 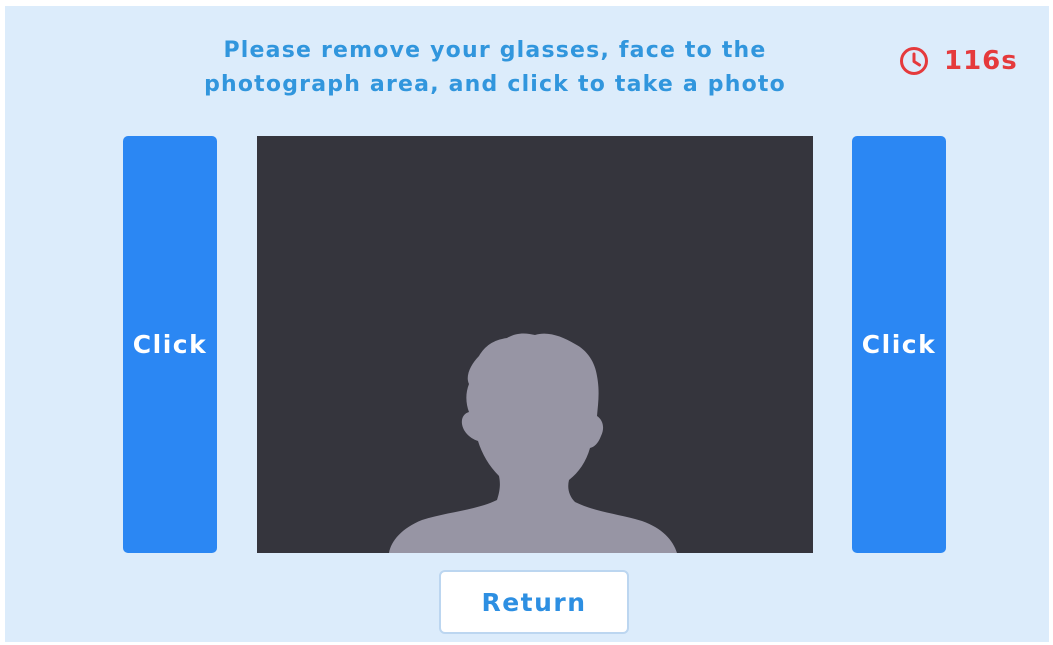 What do you see at coordinates (533, 443) in the screenshot?
I see `person-silhouette-icon` at bounding box center [533, 443].